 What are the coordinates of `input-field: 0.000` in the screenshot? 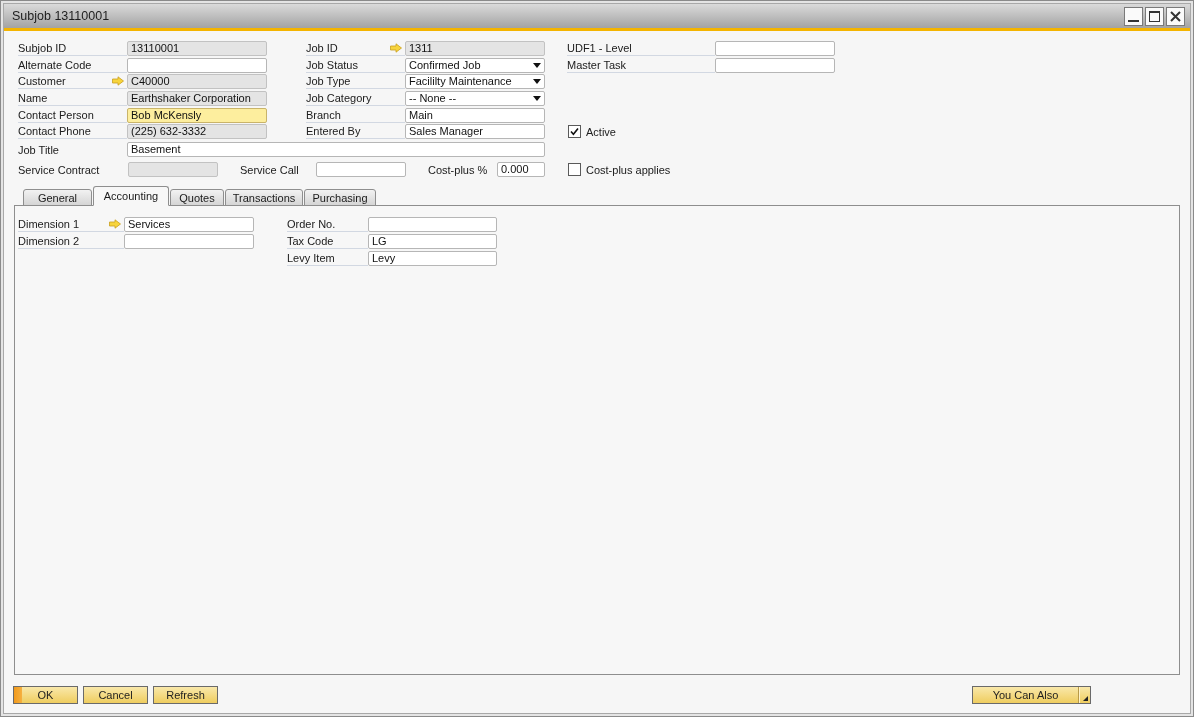 It's located at (521, 170).